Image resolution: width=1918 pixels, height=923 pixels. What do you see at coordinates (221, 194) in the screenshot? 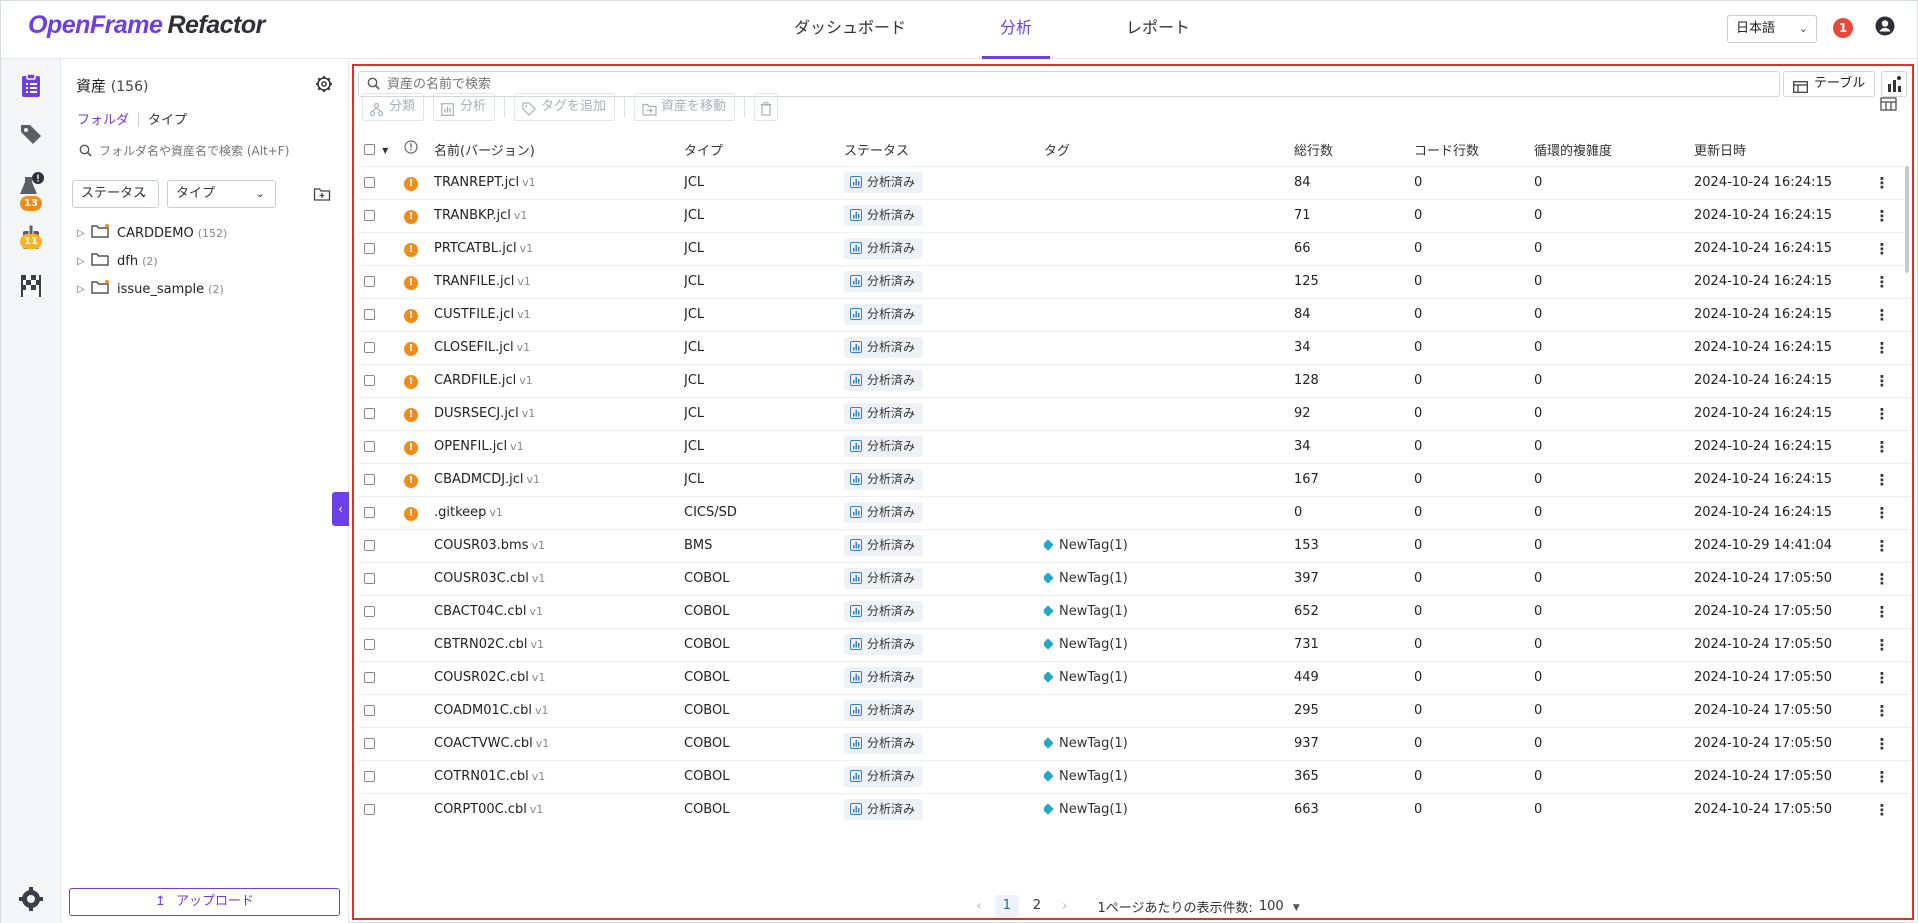
I see `type-filter-select: タイプ ⌄` at bounding box center [221, 194].